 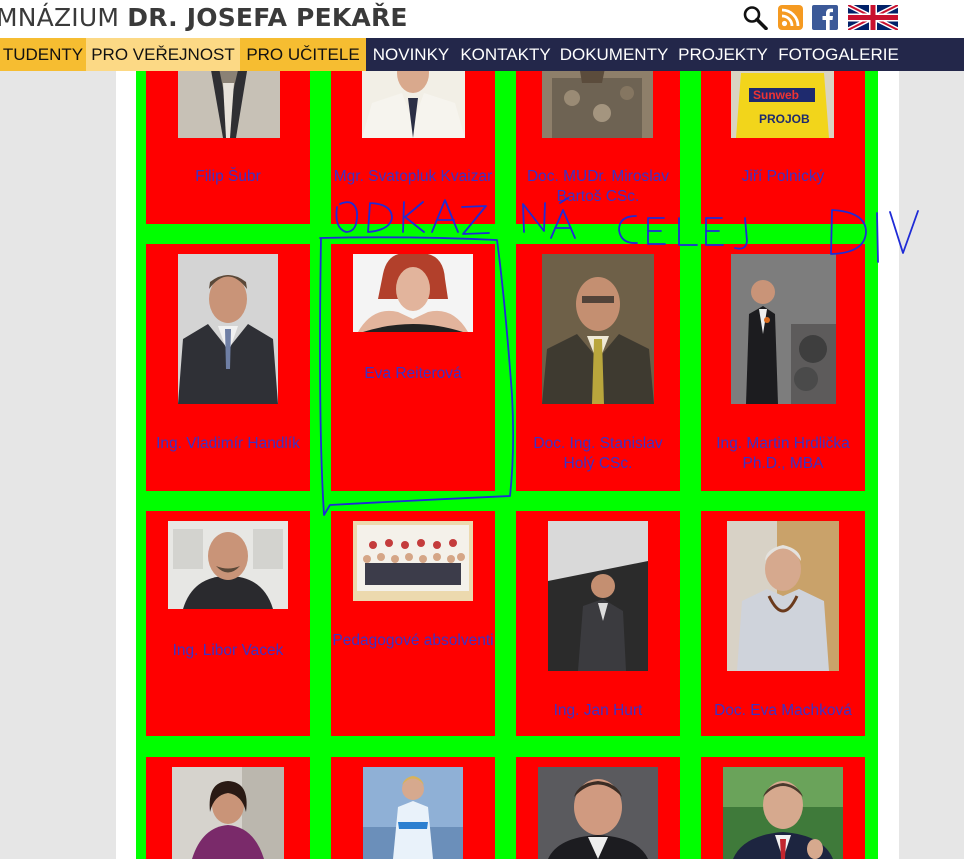 I want to click on person-name: Ing. Martin Hrdlička Ph.D., MBA, so click(x=783, y=453).